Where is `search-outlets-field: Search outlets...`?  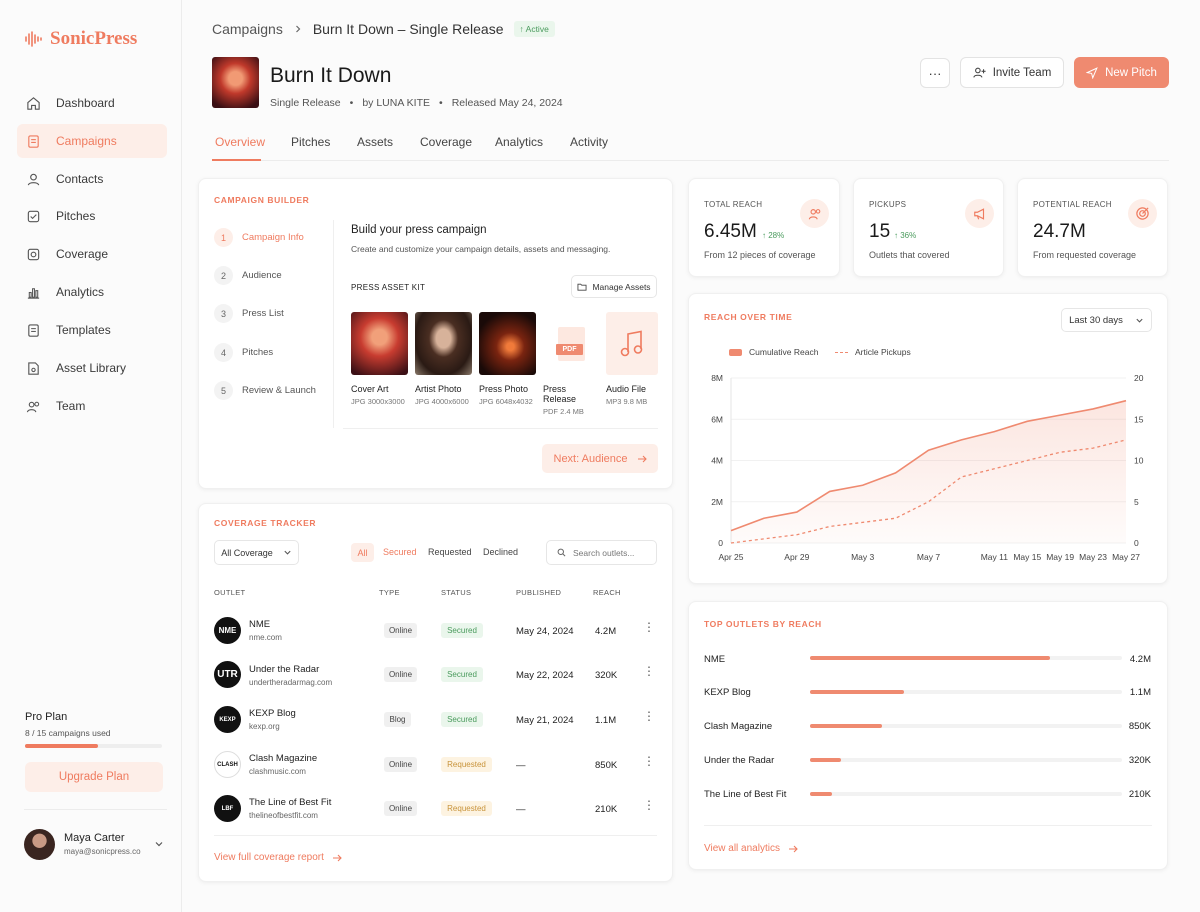 search-outlets-field: Search outlets... is located at coordinates (601, 552).